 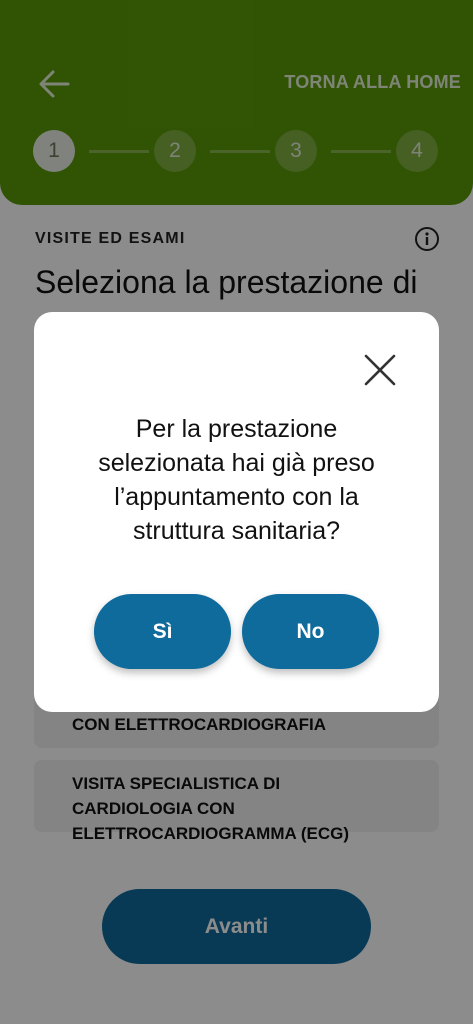 What do you see at coordinates (310, 631) in the screenshot?
I see `no-button: No` at bounding box center [310, 631].